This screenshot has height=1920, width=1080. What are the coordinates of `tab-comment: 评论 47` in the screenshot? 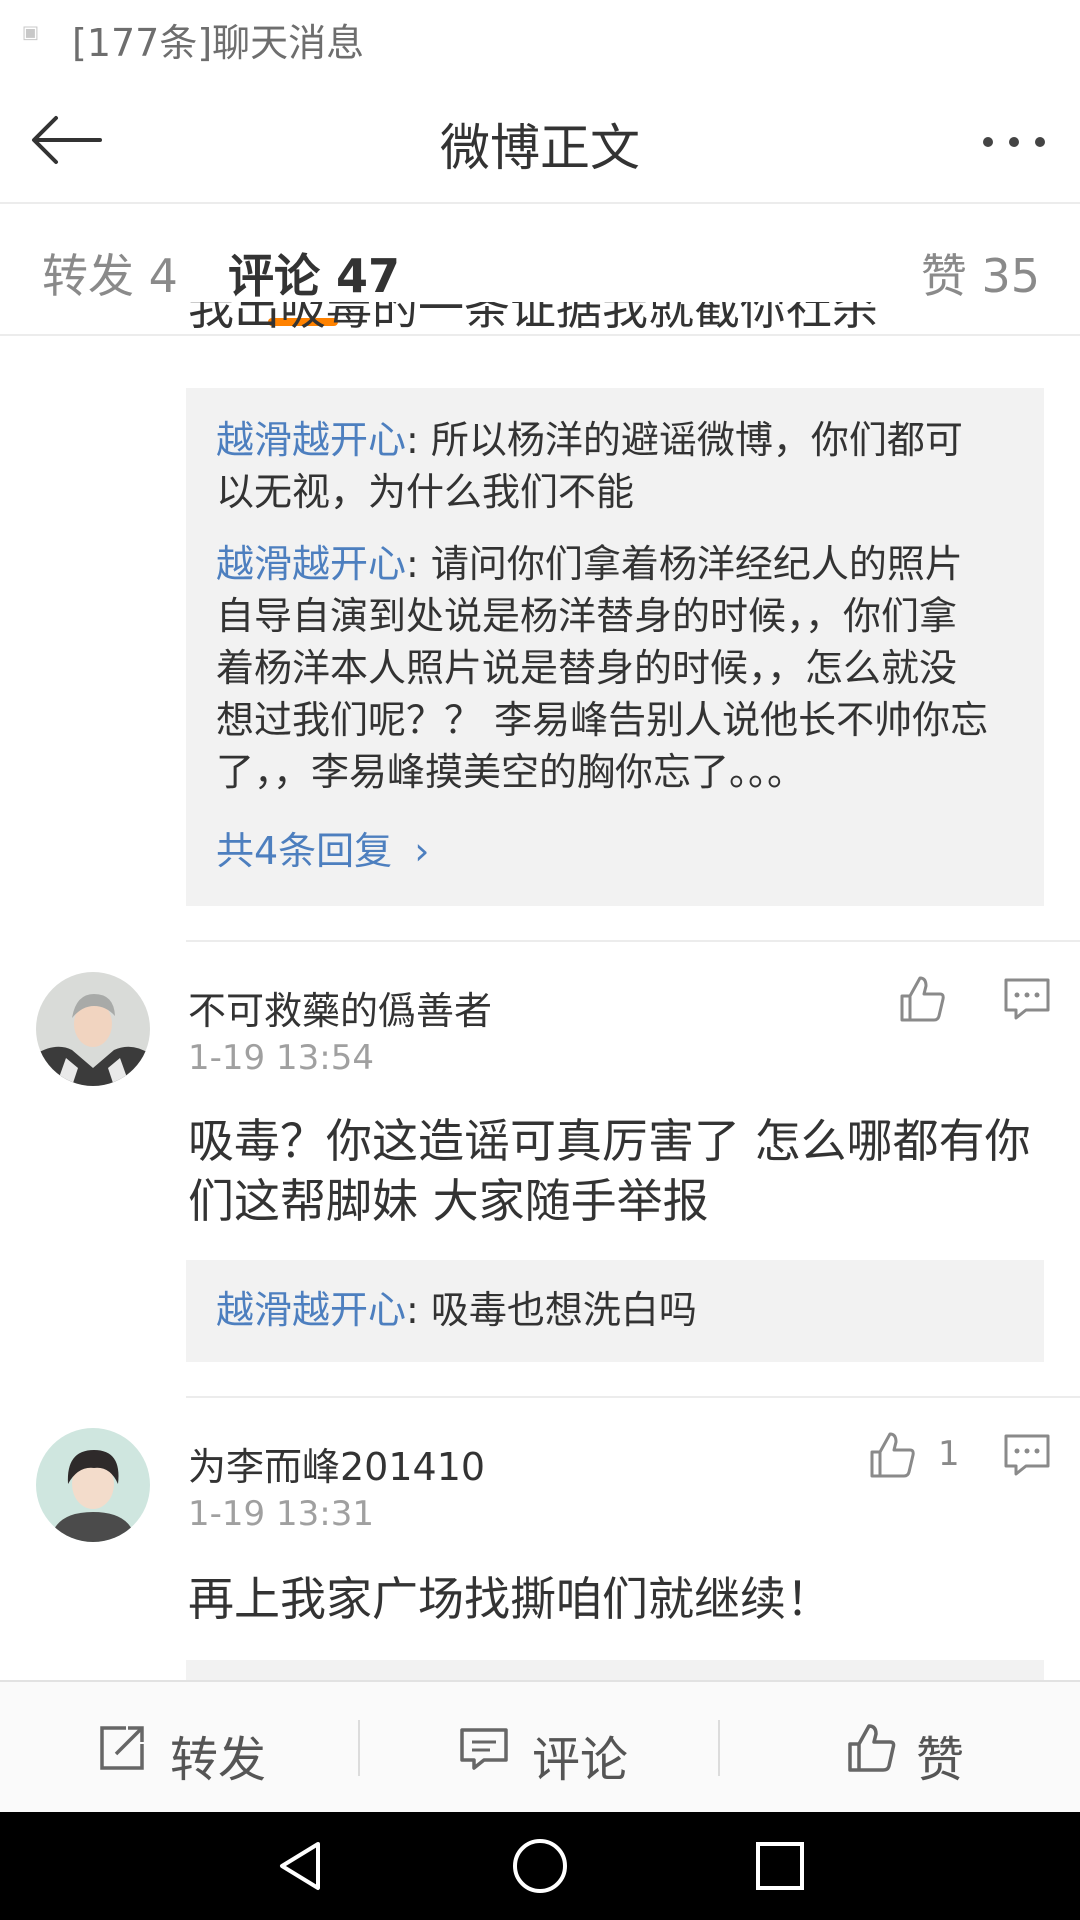 It's located at (314, 273).